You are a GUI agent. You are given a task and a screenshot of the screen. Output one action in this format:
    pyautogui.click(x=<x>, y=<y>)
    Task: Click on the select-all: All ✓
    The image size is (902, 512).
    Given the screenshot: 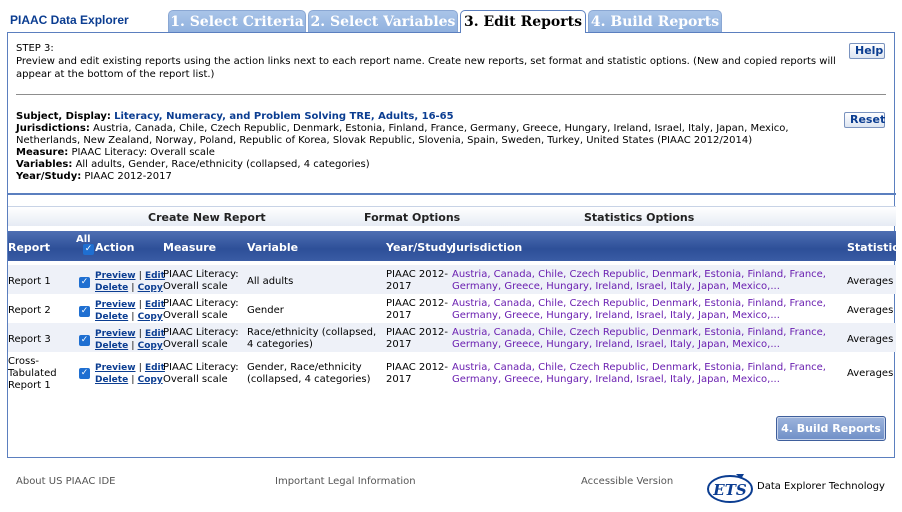 What is the action you would take?
    pyautogui.click(x=85, y=244)
    